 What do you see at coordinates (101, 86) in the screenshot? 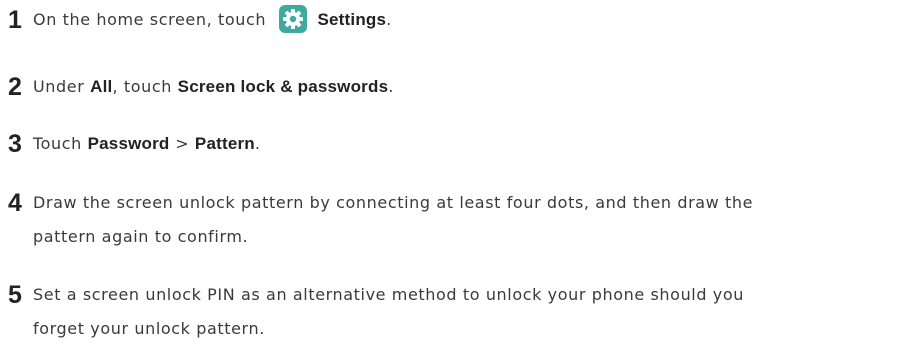
I see `step-bold: All` at bounding box center [101, 86].